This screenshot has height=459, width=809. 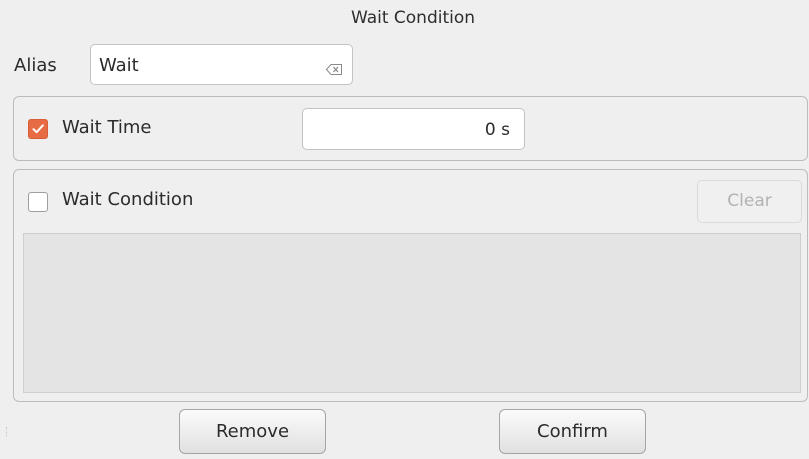 I want to click on alias-label: Alias, so click(x=35, y=65).